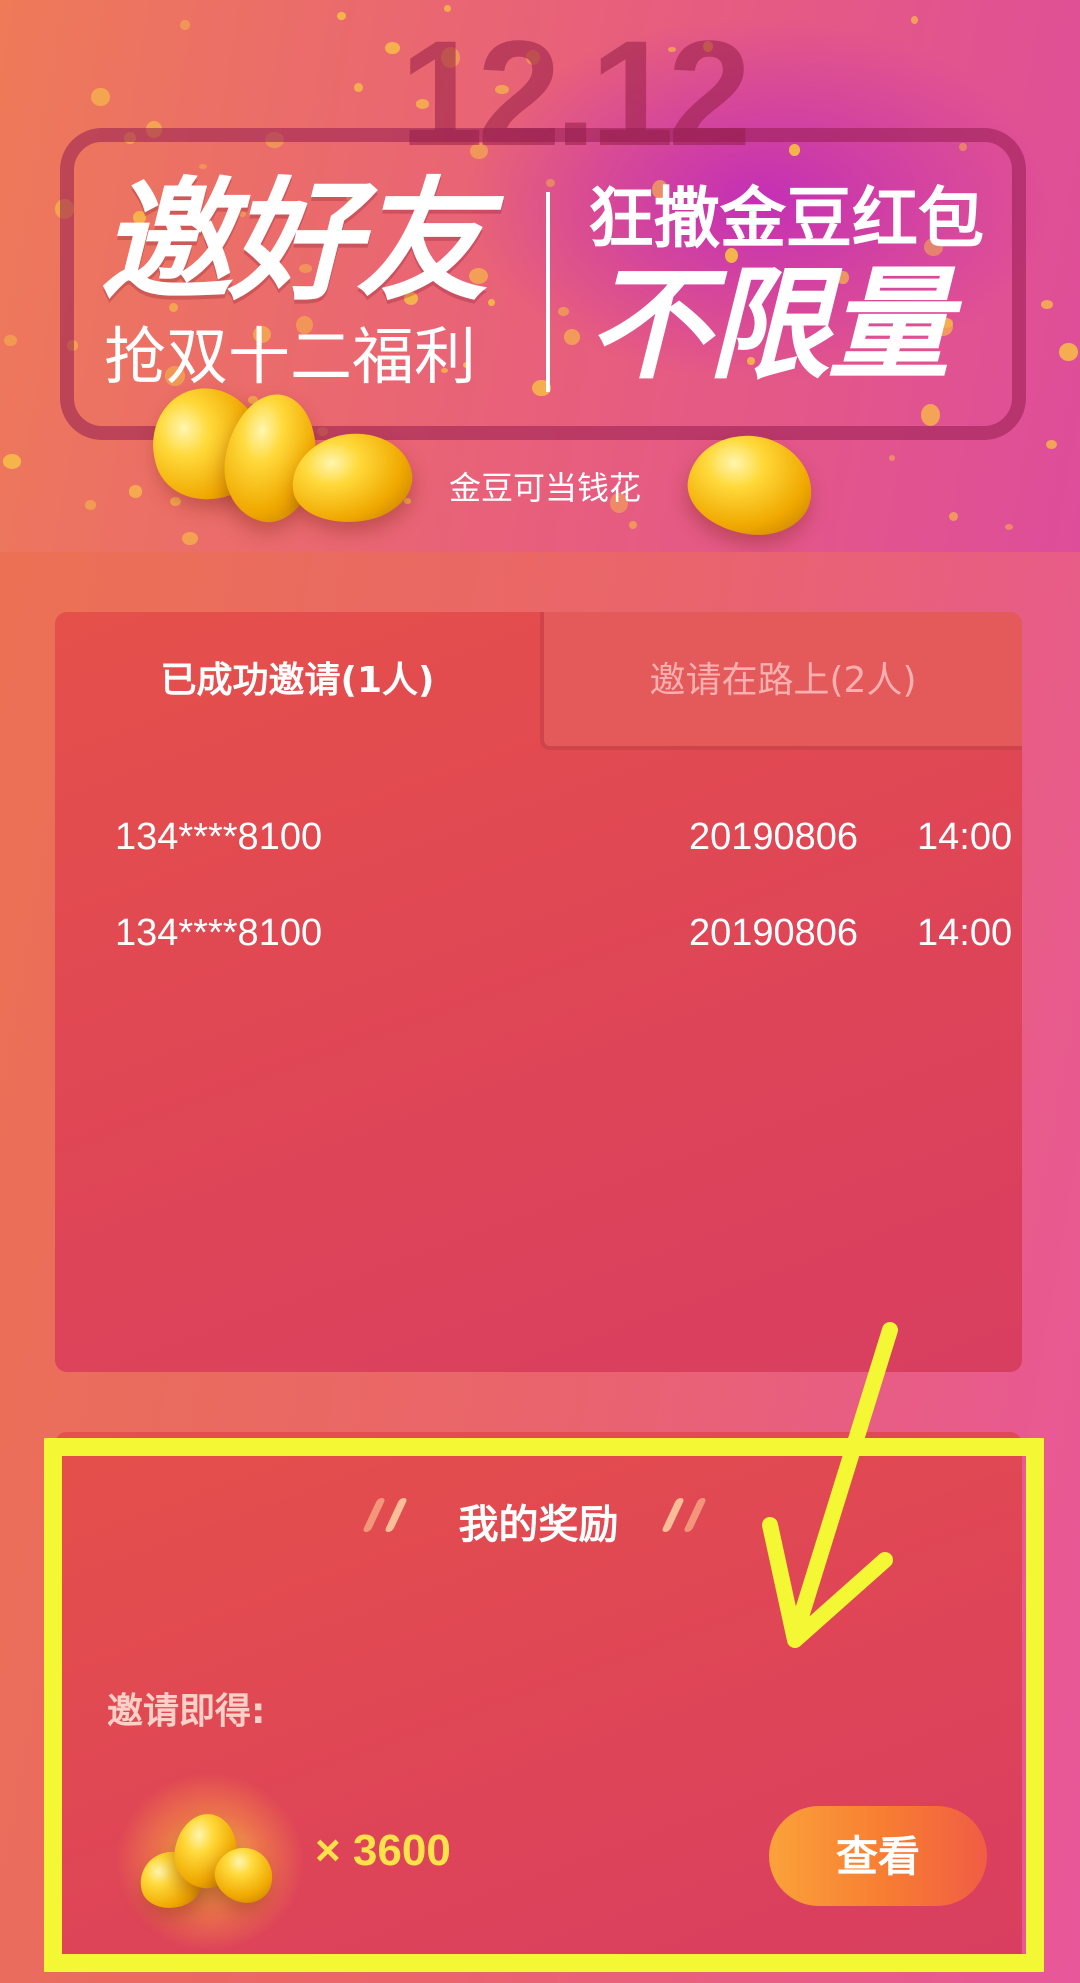 The width and height of the screenshot is (1080, 1983). Describe the element at coordinates (544, 488) in the screenshot. I see `banner-tagline: 金豆可当钱花` at that location.